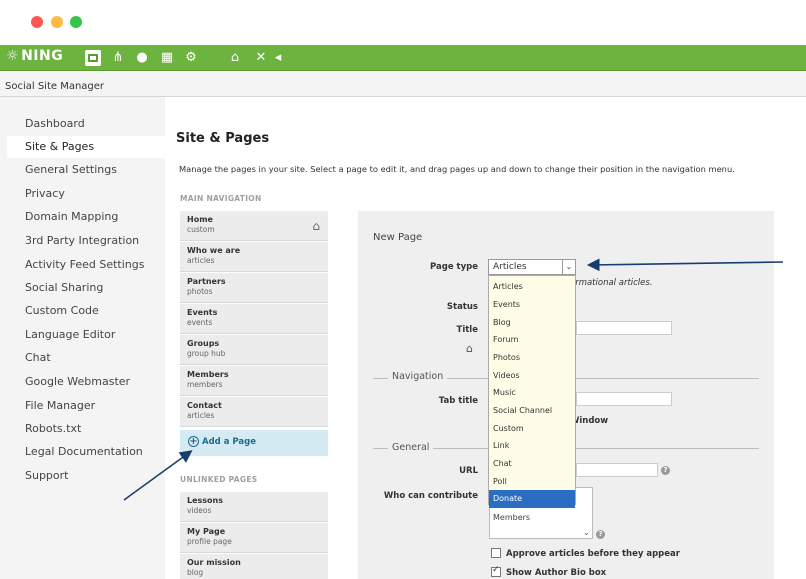  I want to click on sidebar-item-chat: Chat, so click(86, 358).